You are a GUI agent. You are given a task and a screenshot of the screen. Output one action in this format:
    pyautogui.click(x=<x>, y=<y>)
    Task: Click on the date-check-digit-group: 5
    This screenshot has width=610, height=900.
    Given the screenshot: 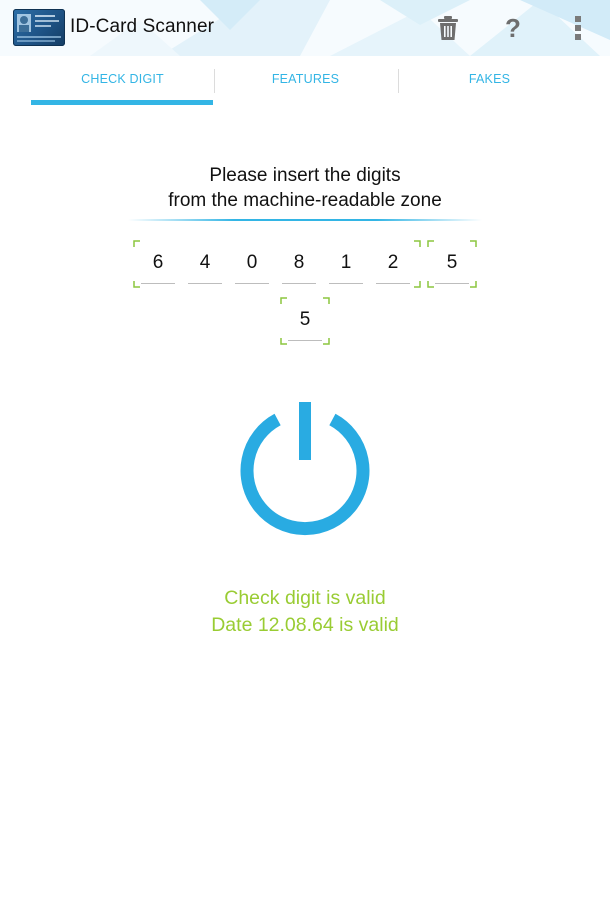 What is the action you would take?
    pyautogui.click(x=452, y=264)
    